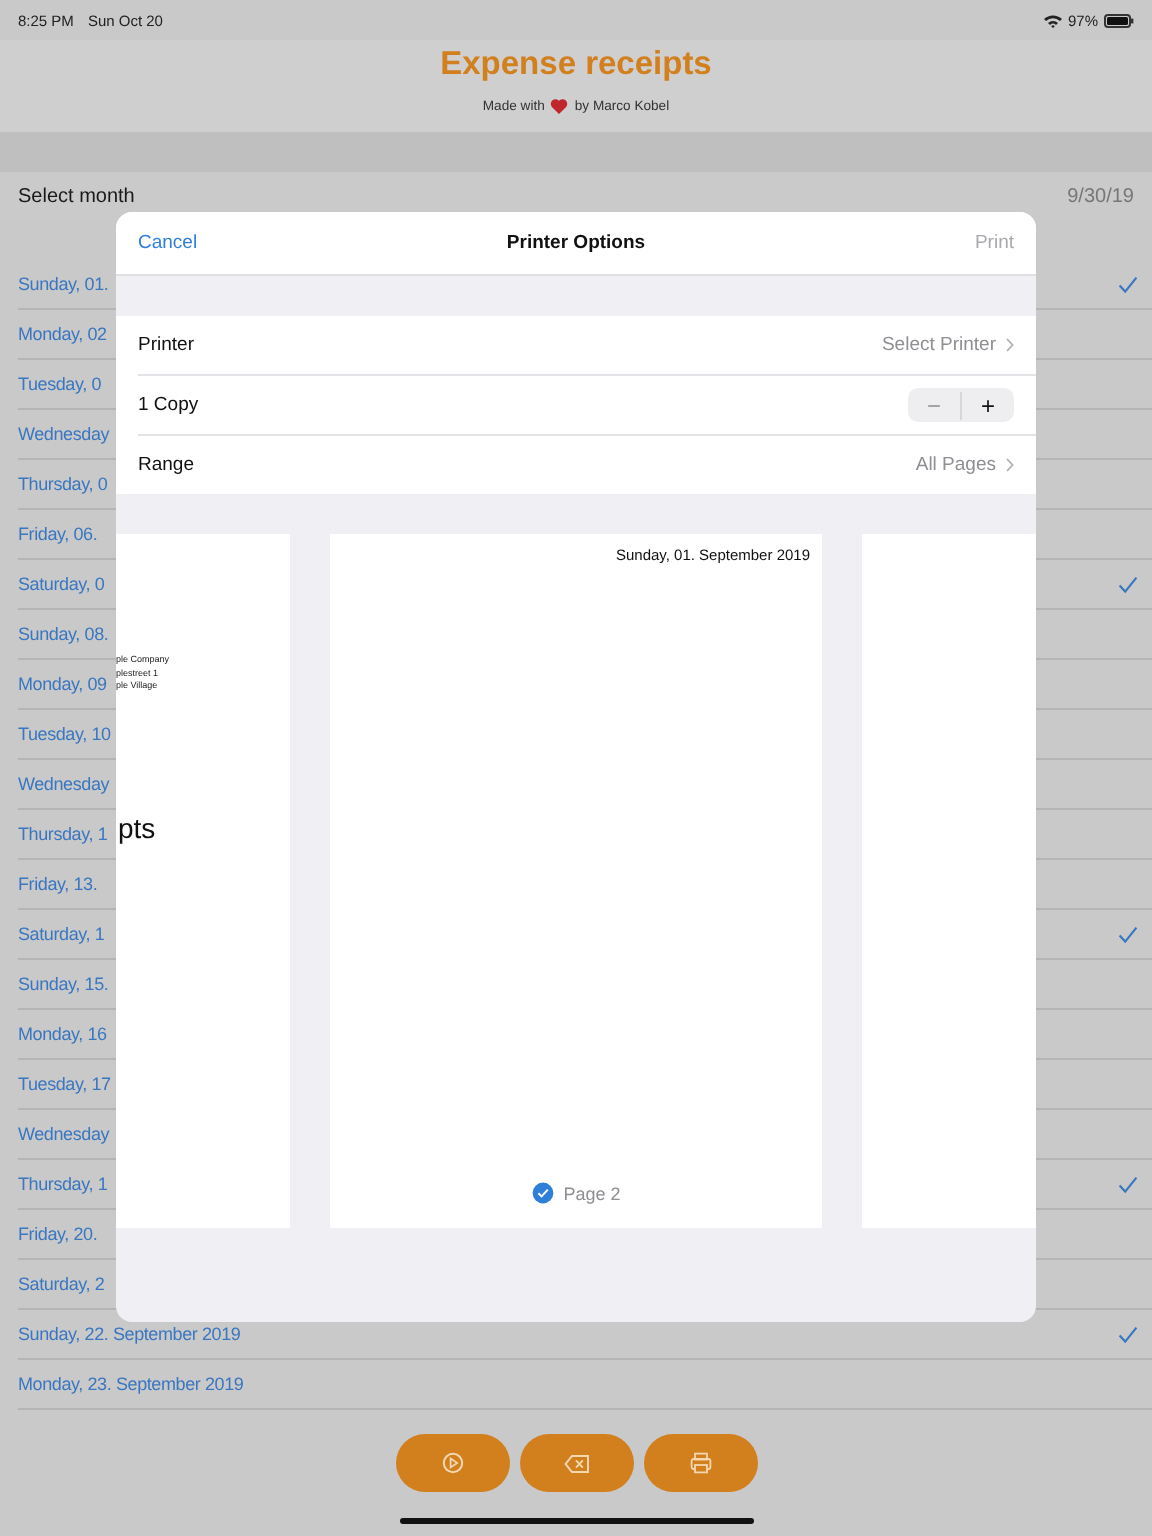  Describe the element at coordinates (988, 405) in the screenshot. I see `increment-button: +` at that location.